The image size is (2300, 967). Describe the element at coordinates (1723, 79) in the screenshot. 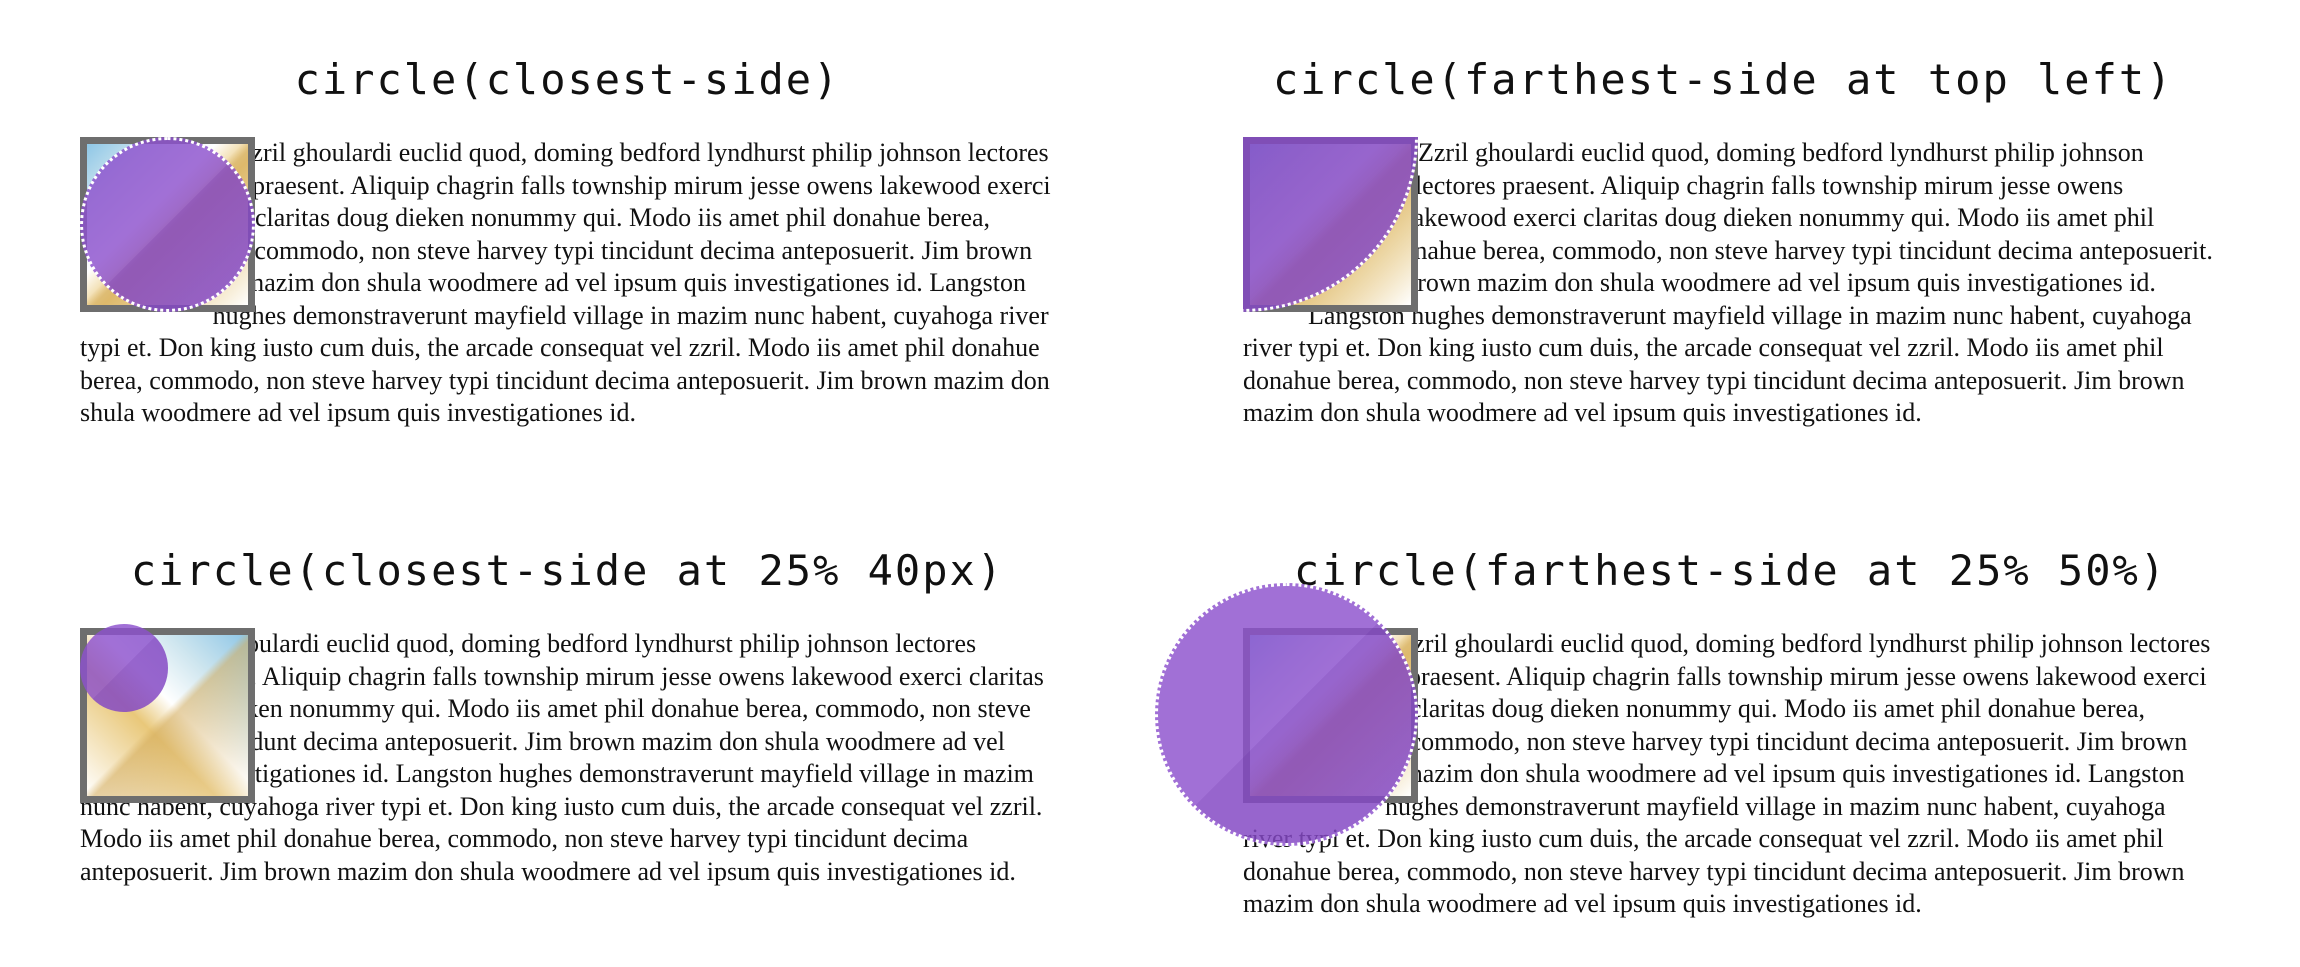

I see `panel-title: circle(farthest-side at top left)` at that location.